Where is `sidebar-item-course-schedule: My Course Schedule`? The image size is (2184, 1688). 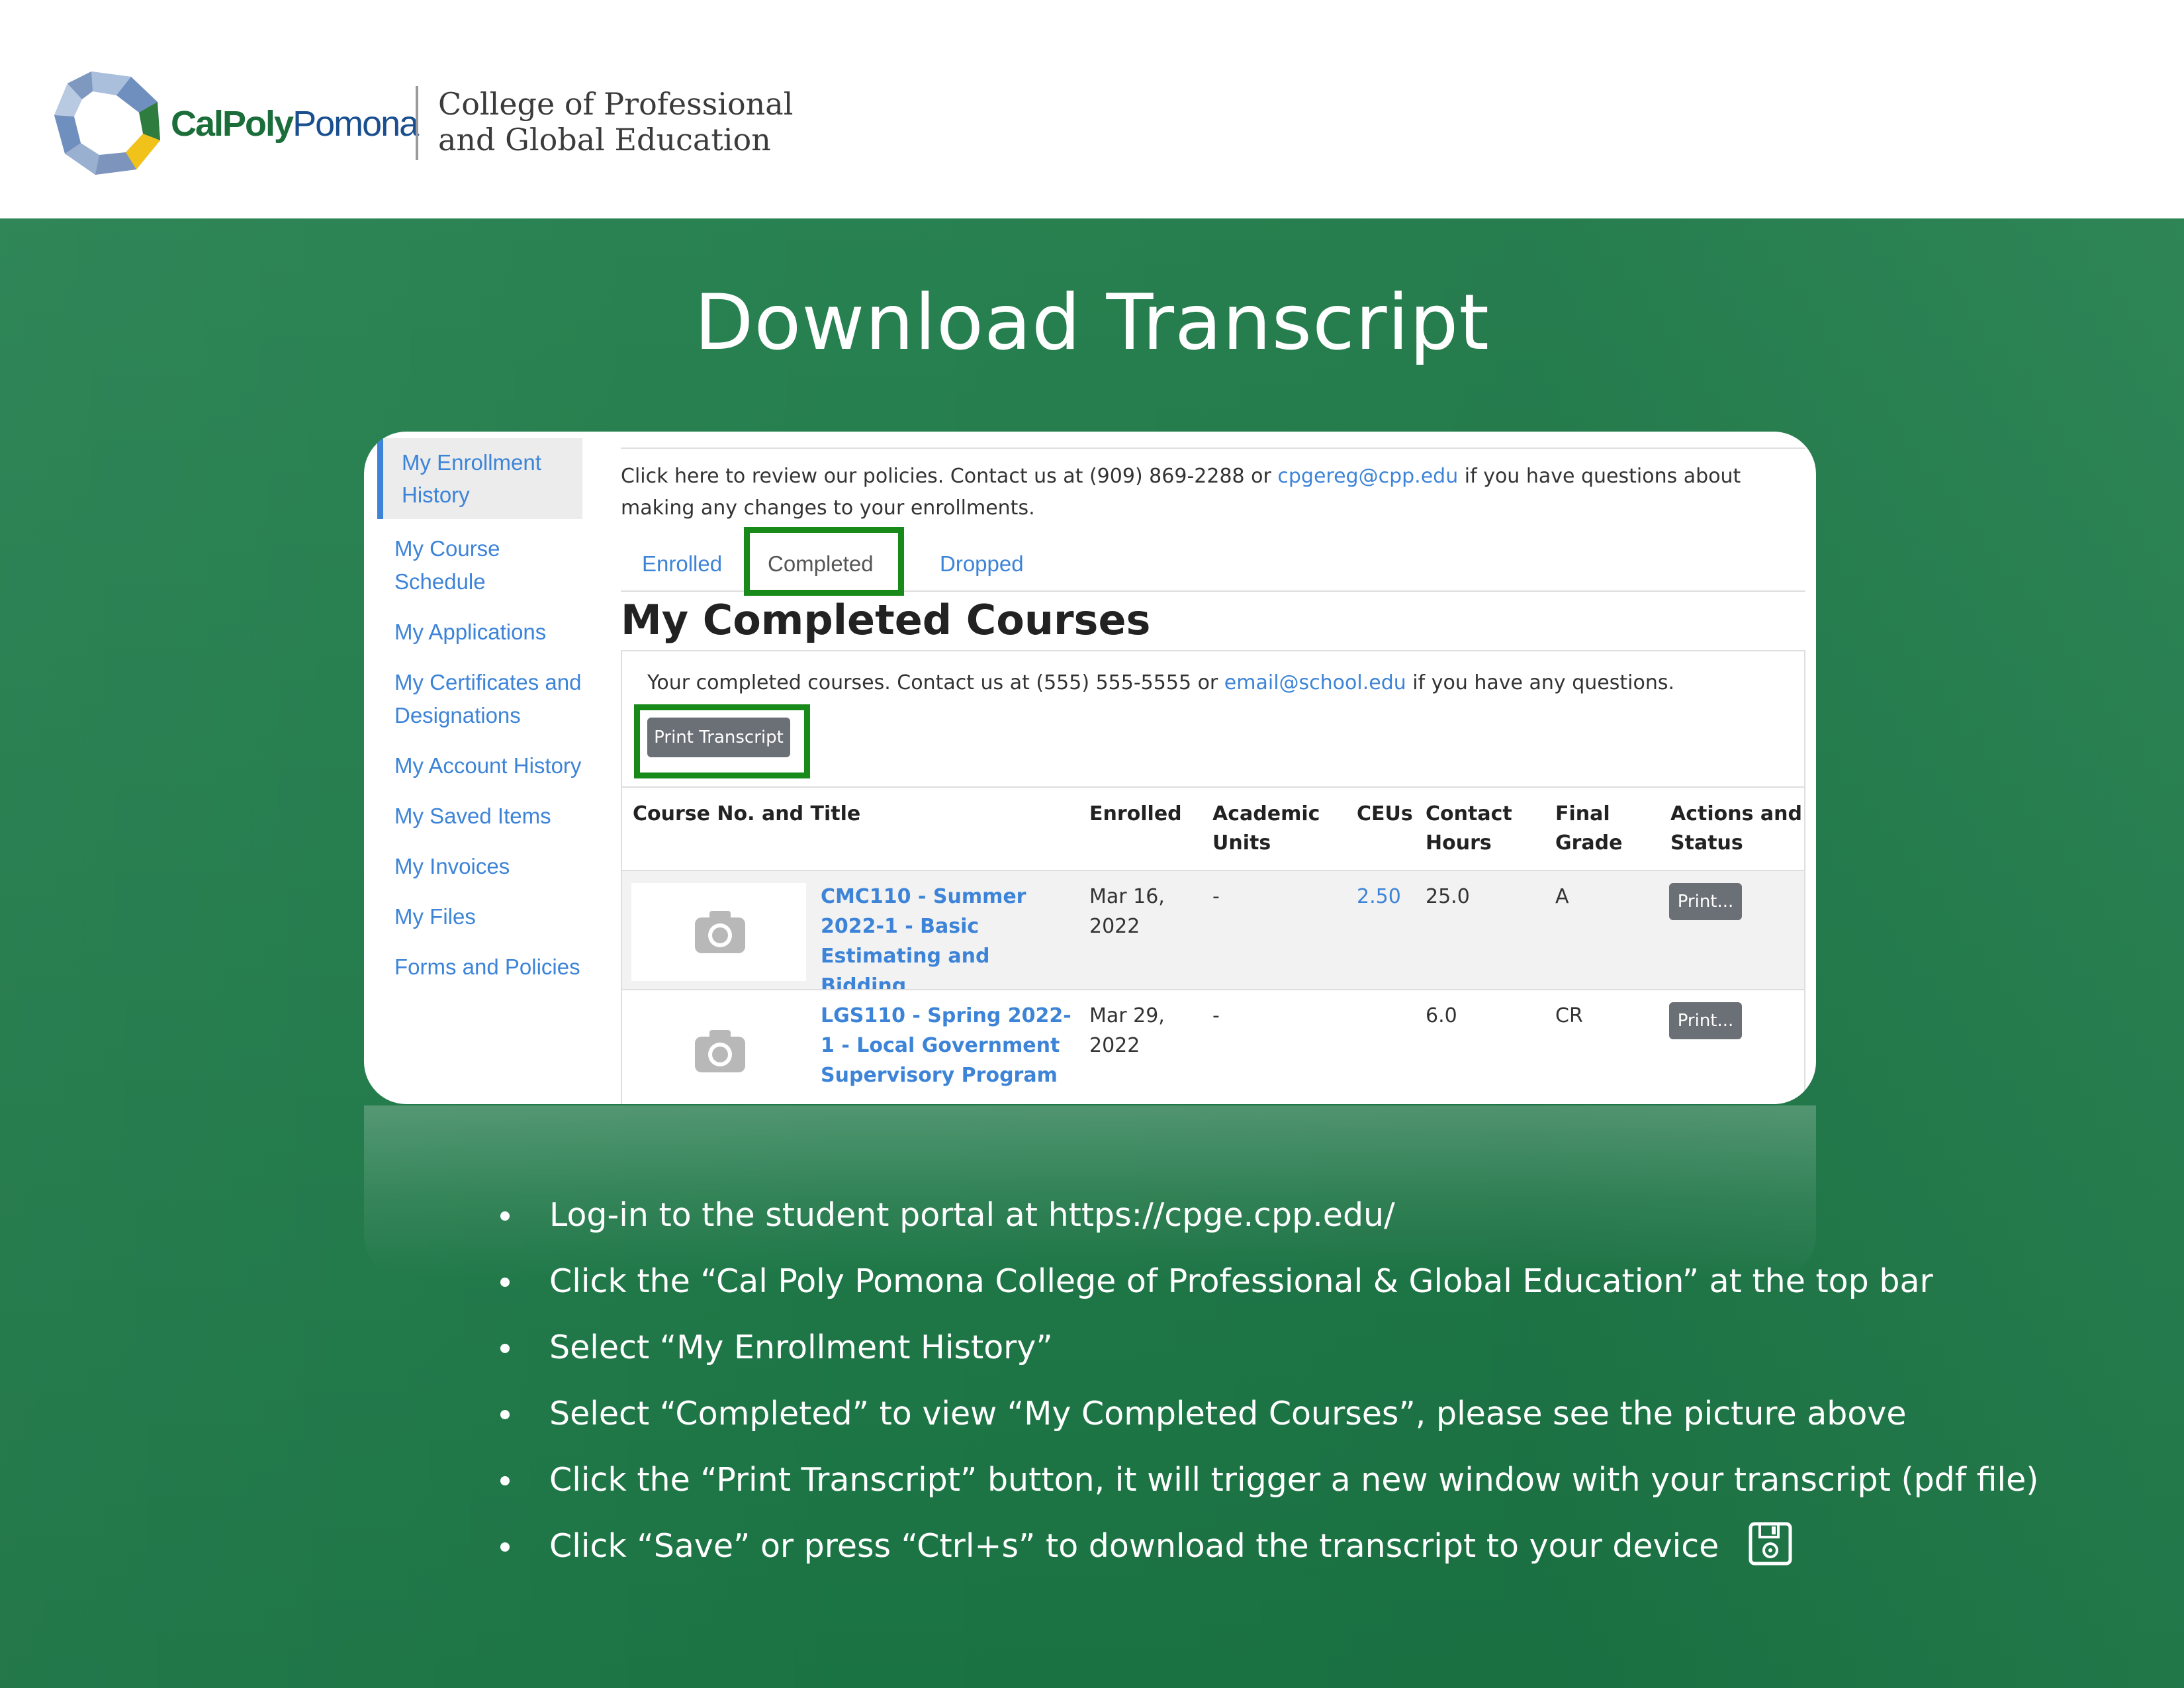 sidebar-item-course-schedule: My Course Schedule is located at coordinates (479, 565).